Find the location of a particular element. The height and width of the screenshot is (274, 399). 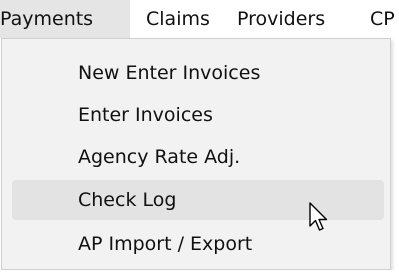

menu-providers: Providers is located at coordinates (281, 19).